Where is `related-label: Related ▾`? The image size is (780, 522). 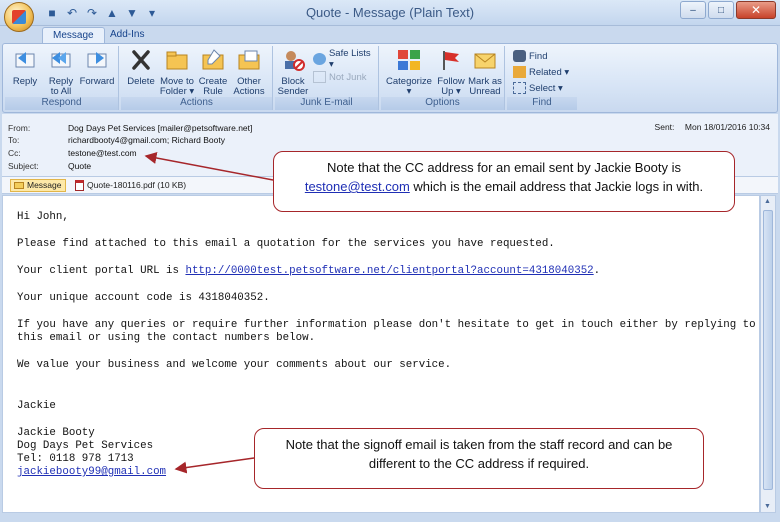
related-label: Related ▾ is located at coordinates (549, 72).